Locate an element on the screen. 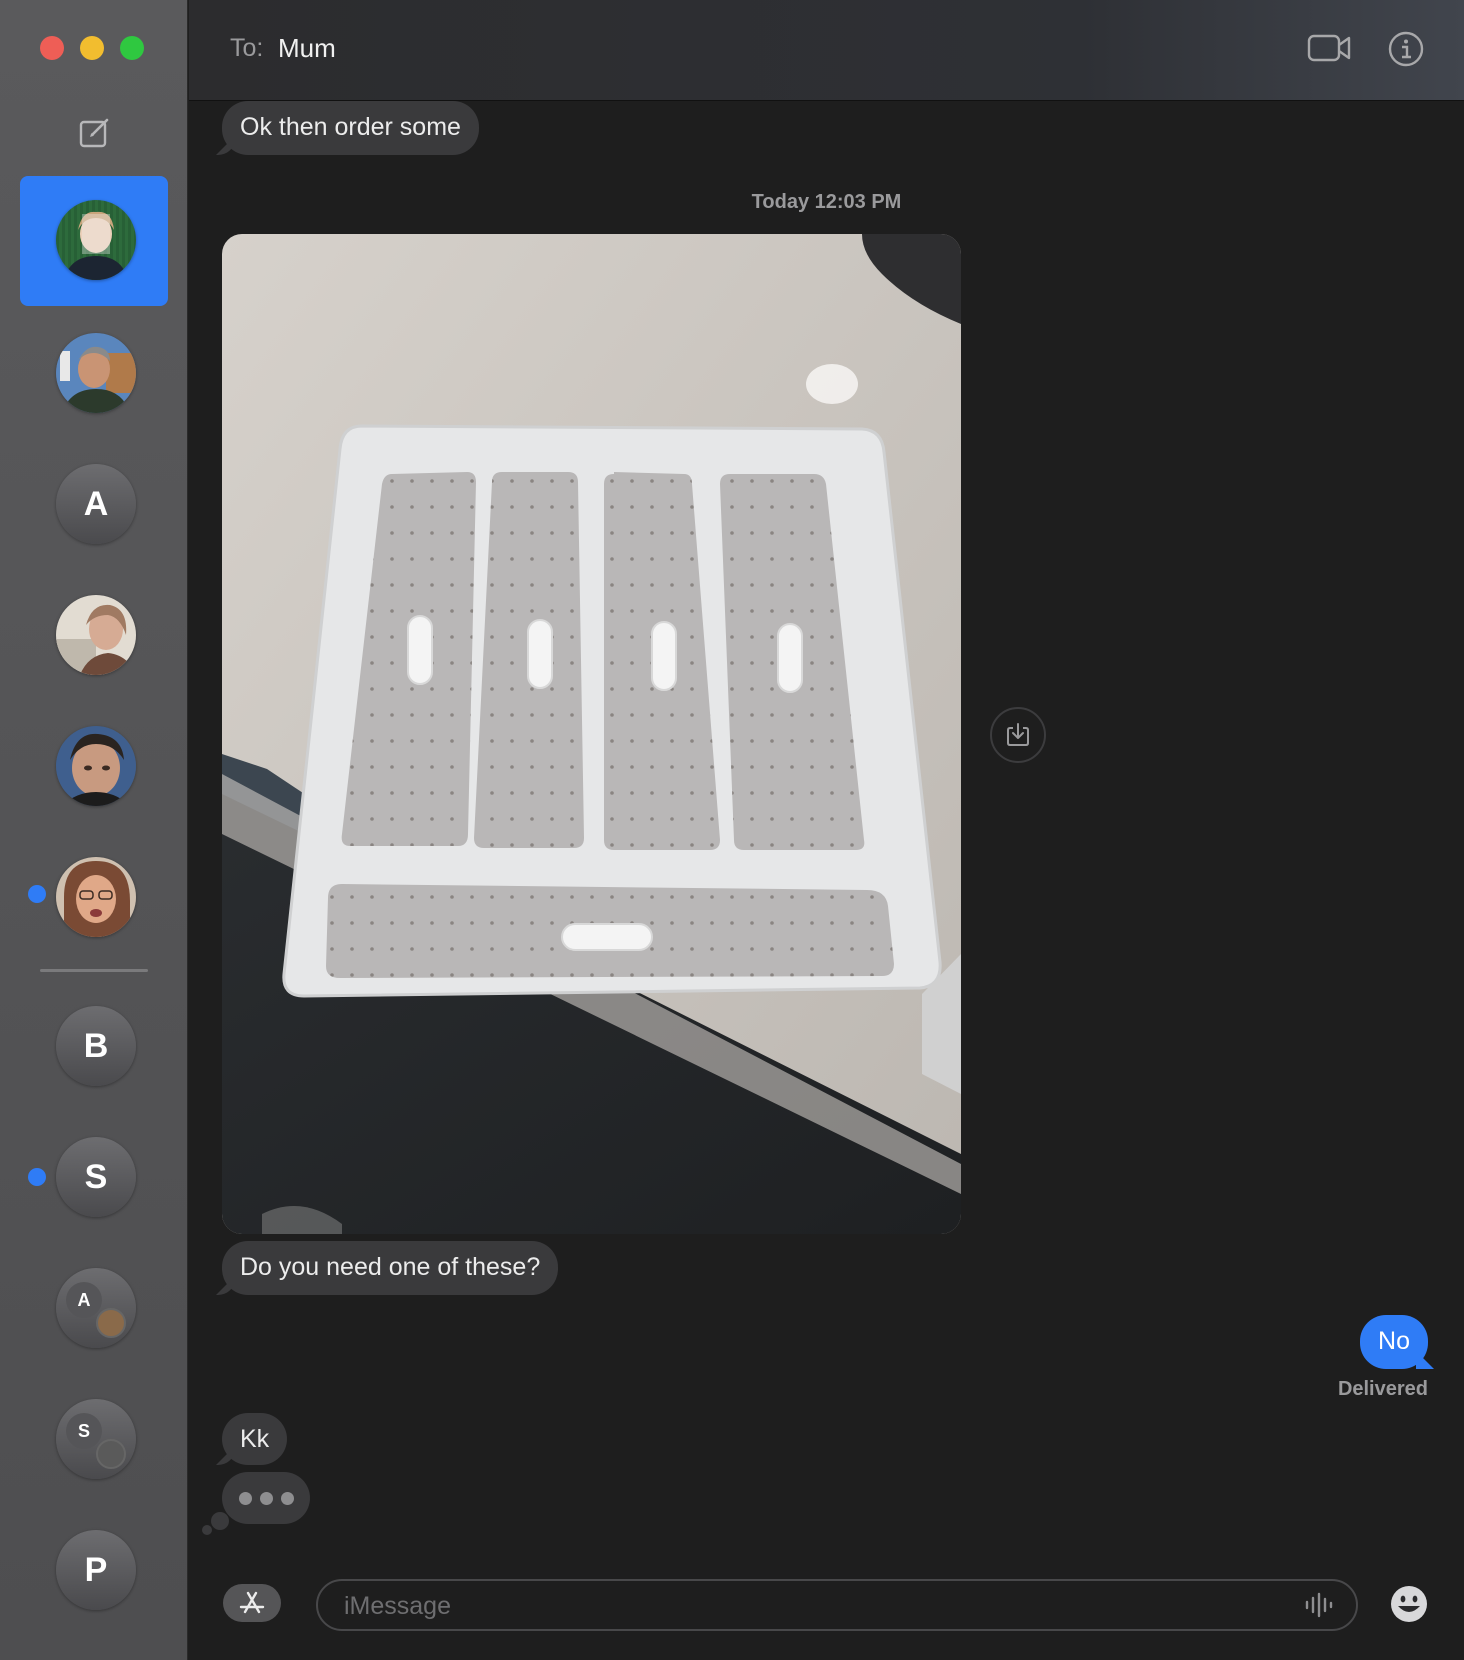  typing-indicator is located at coordinates (266, 1498).